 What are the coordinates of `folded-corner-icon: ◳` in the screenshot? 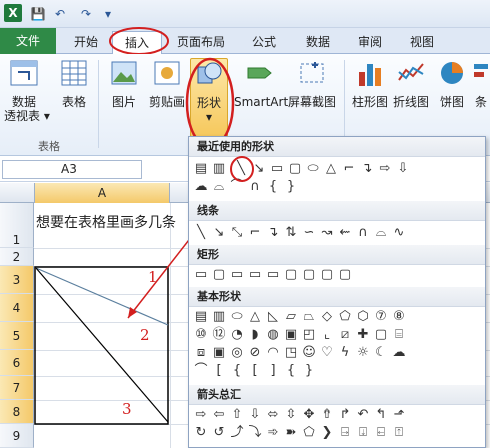 It's located at (291, 353).